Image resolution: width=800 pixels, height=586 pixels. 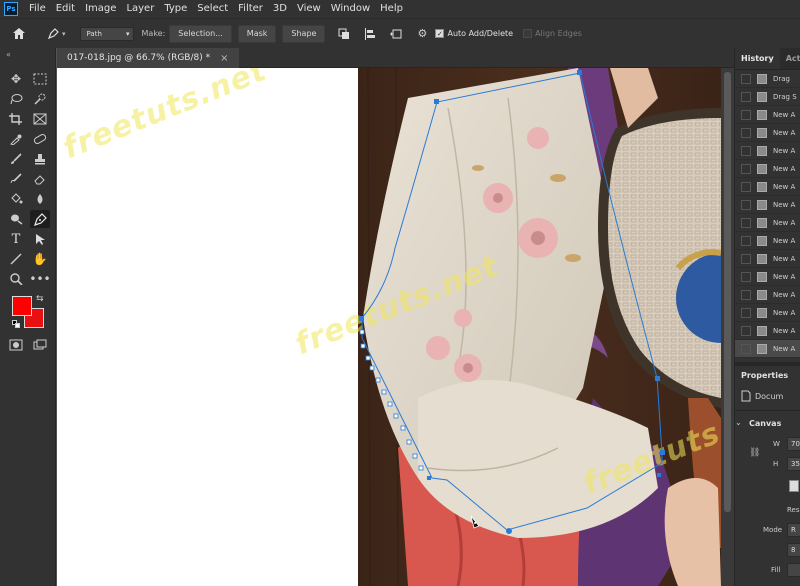 What do you see at coordinates (764, 375) in the screenshot?
I see `properties-panel-title: Properties` at bounding box center [764, 375].